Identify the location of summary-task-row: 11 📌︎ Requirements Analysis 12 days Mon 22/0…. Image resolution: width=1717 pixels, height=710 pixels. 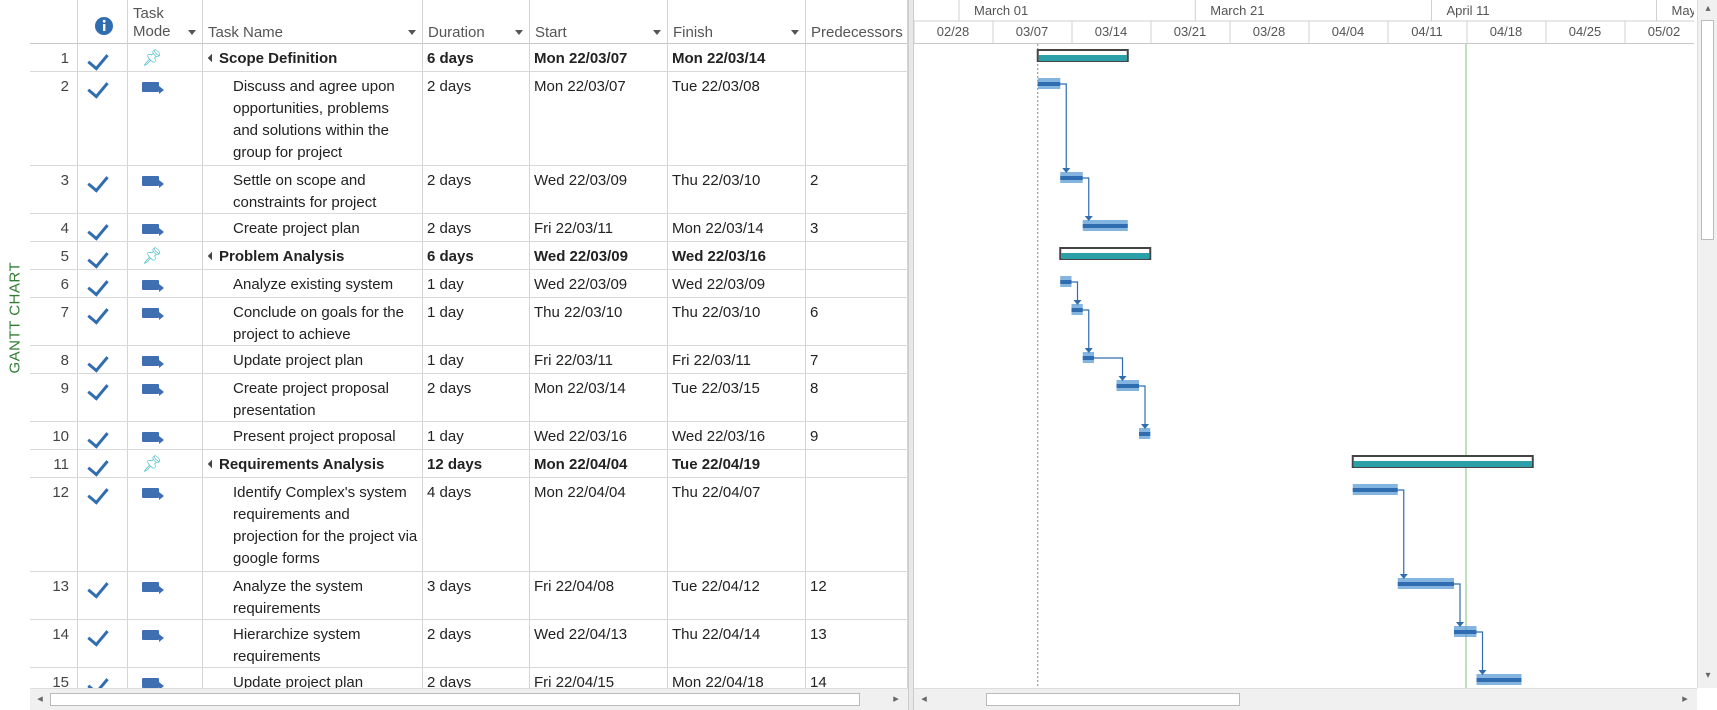
(469, 464).